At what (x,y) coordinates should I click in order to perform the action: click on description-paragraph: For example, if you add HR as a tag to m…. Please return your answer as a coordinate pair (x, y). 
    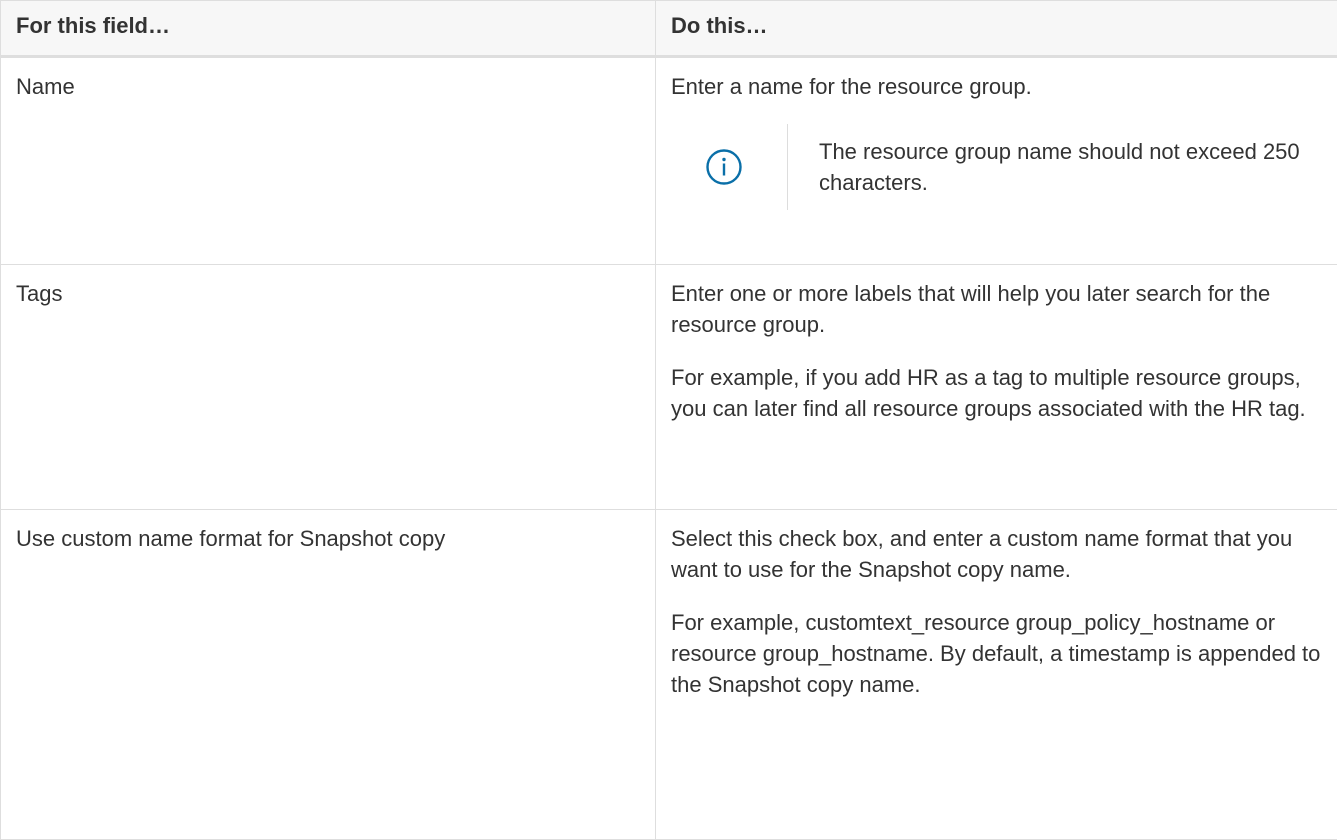
    Looking at the image, I should click on (996, 393).